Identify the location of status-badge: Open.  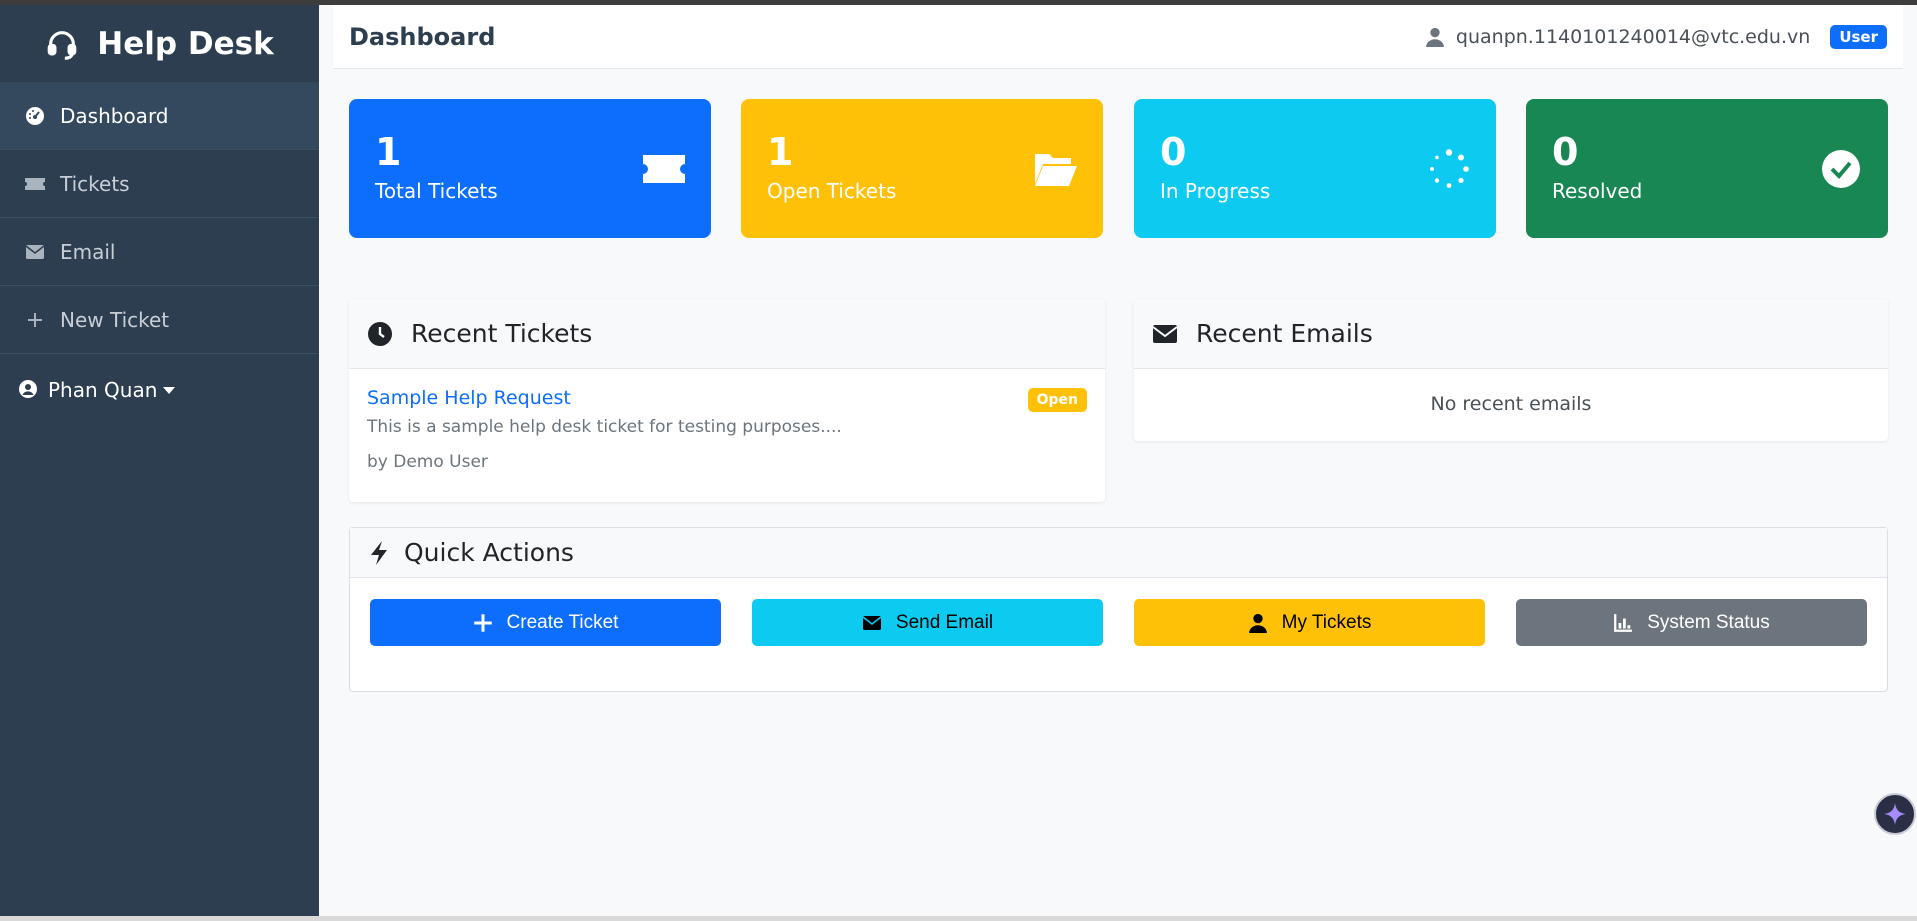
(1057, 400).